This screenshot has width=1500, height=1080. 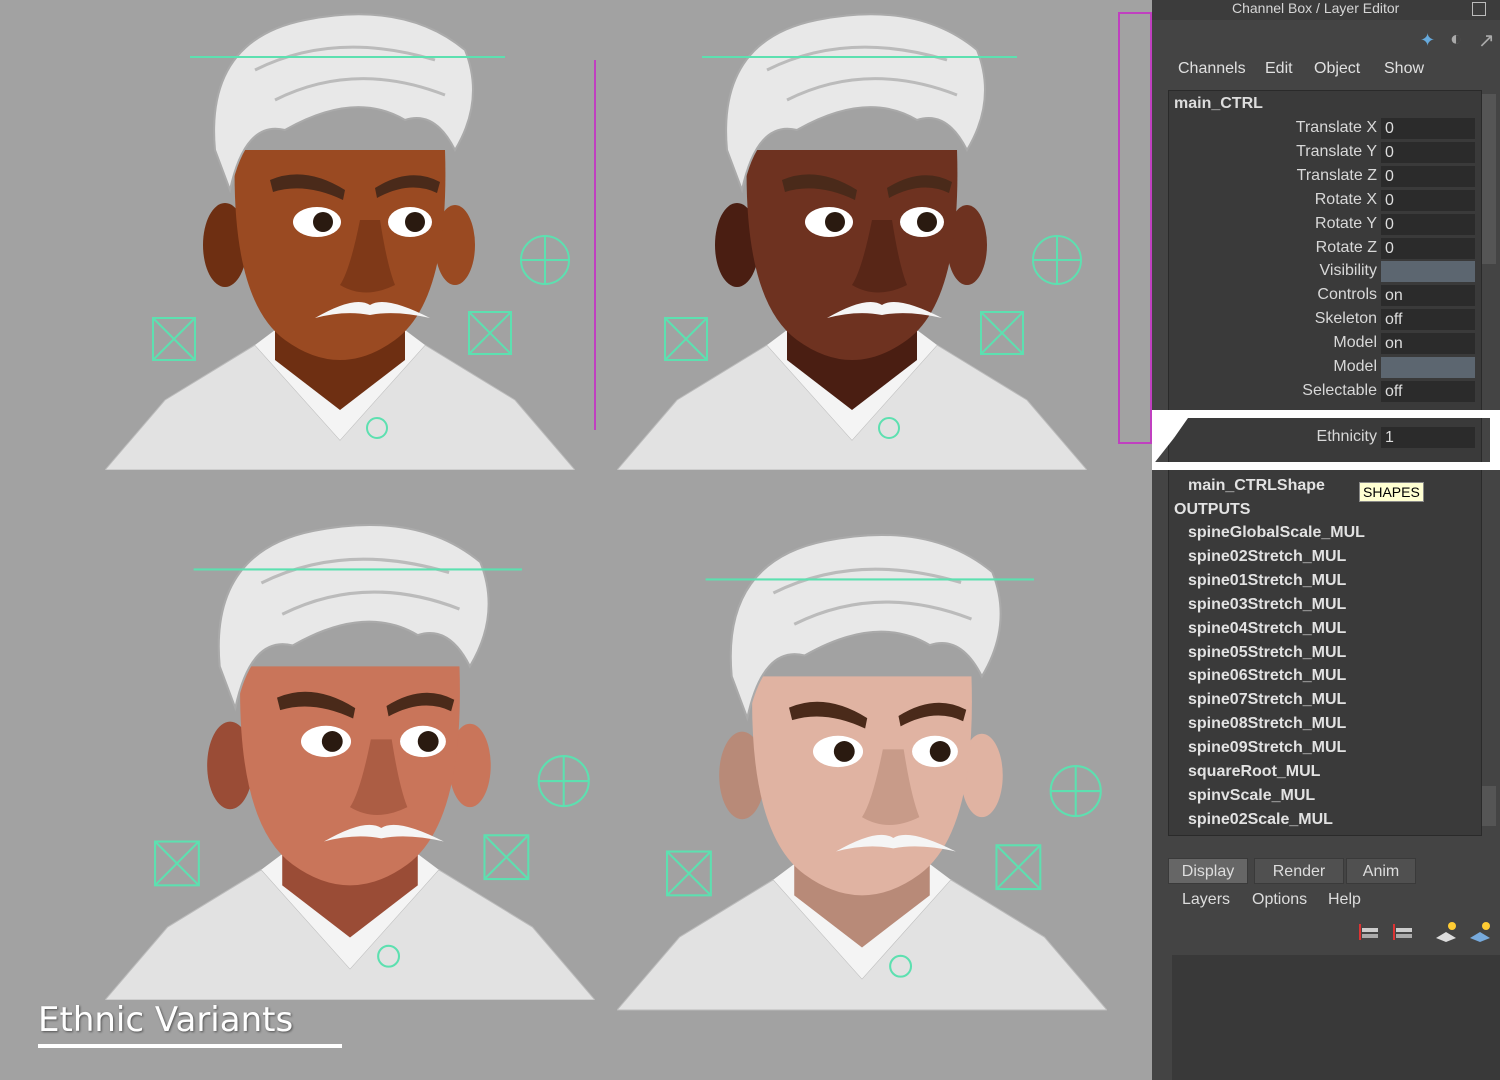 I want to click on menu-help: Help, so click(x=1344, y=900).